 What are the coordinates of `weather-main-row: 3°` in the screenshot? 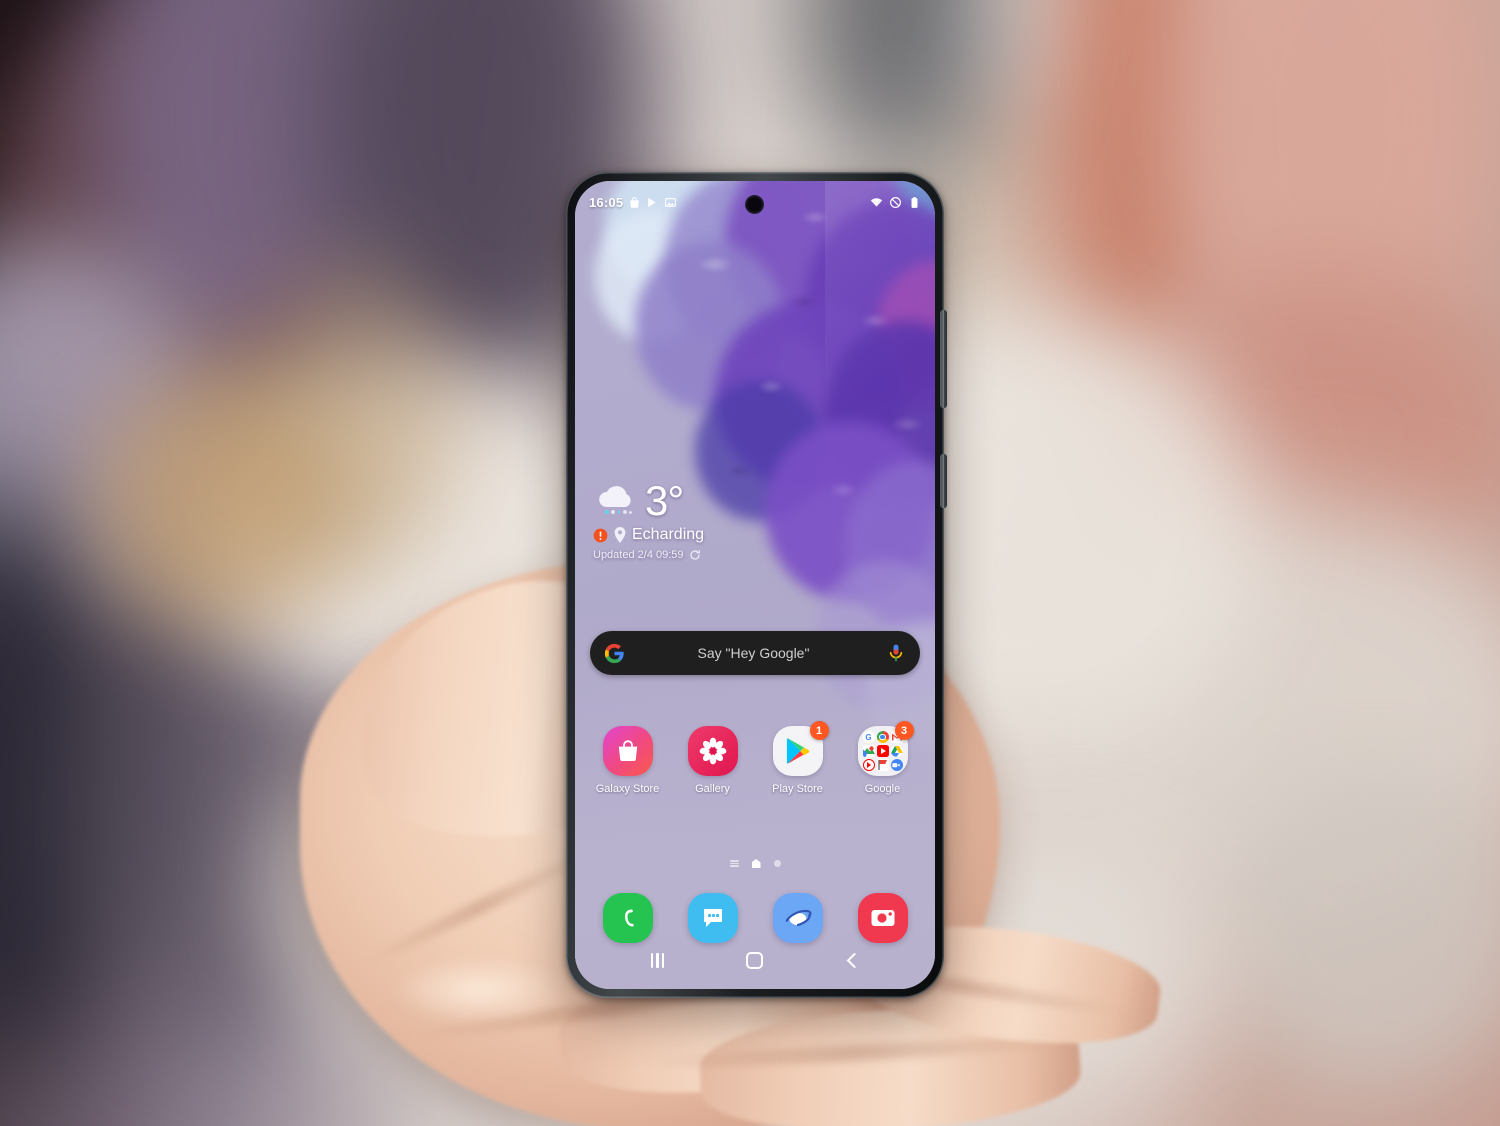 It's located at (648, 501).